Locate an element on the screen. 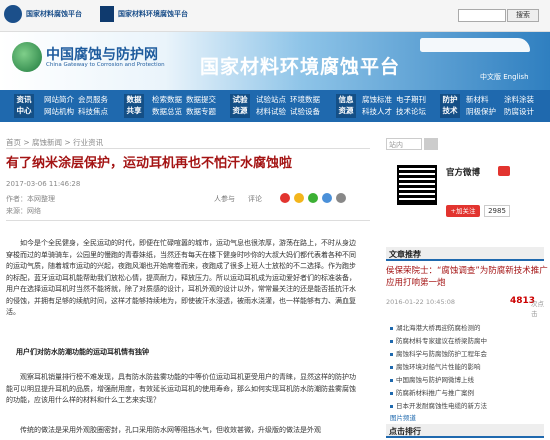 Image resolution: width=550 pixels, height=440 pixels. platform-logo-icon is located at coordinates (107, 14).